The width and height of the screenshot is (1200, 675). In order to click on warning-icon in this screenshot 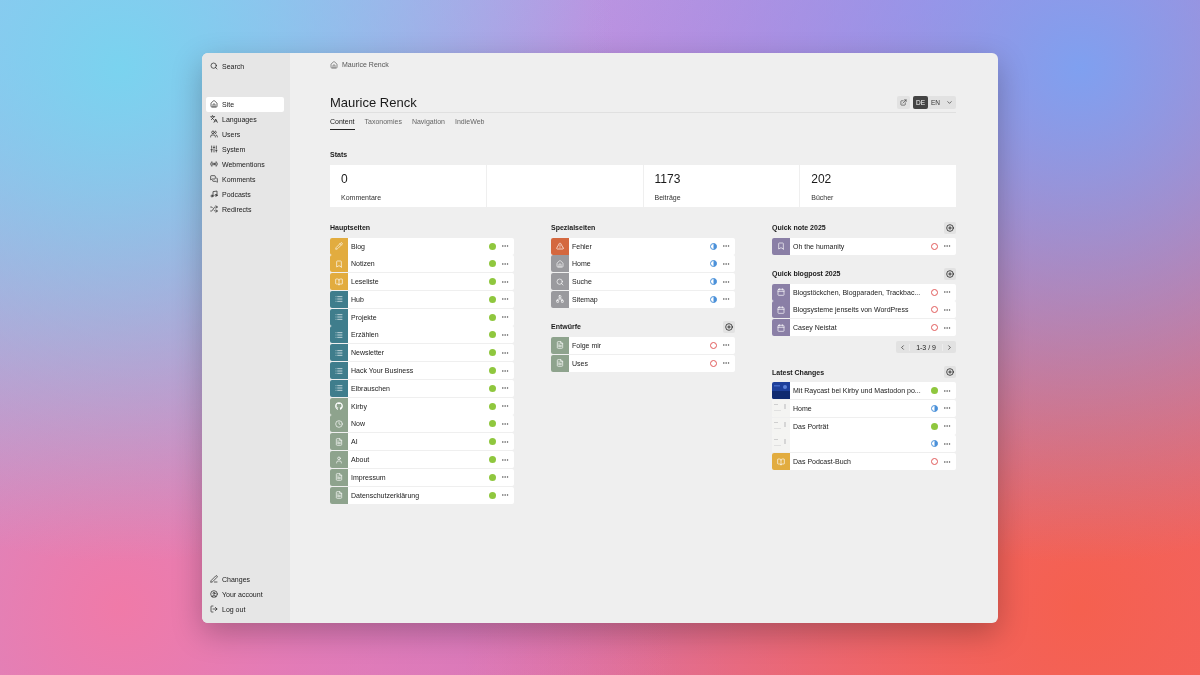, I will do `click(560, 246)`.